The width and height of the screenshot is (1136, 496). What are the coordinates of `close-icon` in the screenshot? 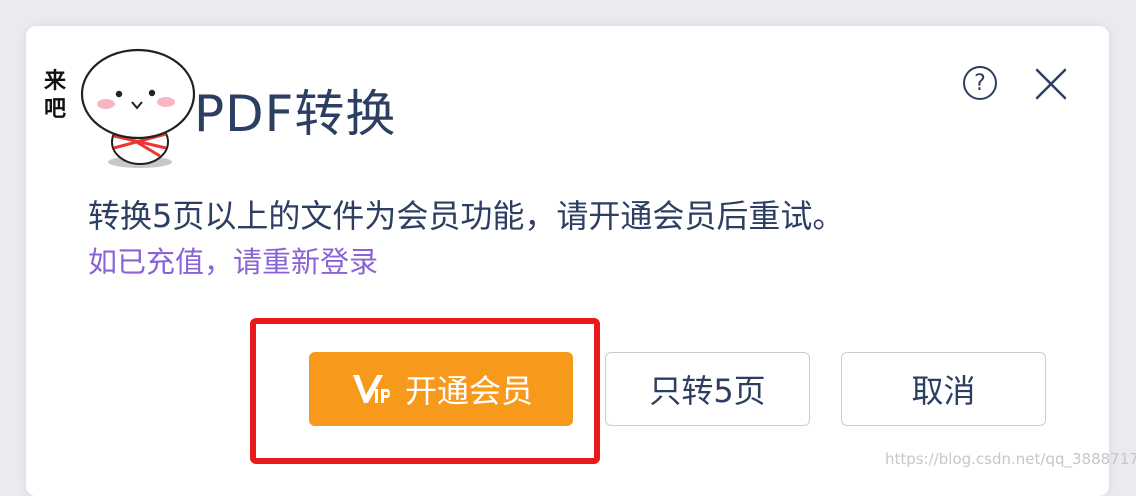 It's located at (1051, 84).